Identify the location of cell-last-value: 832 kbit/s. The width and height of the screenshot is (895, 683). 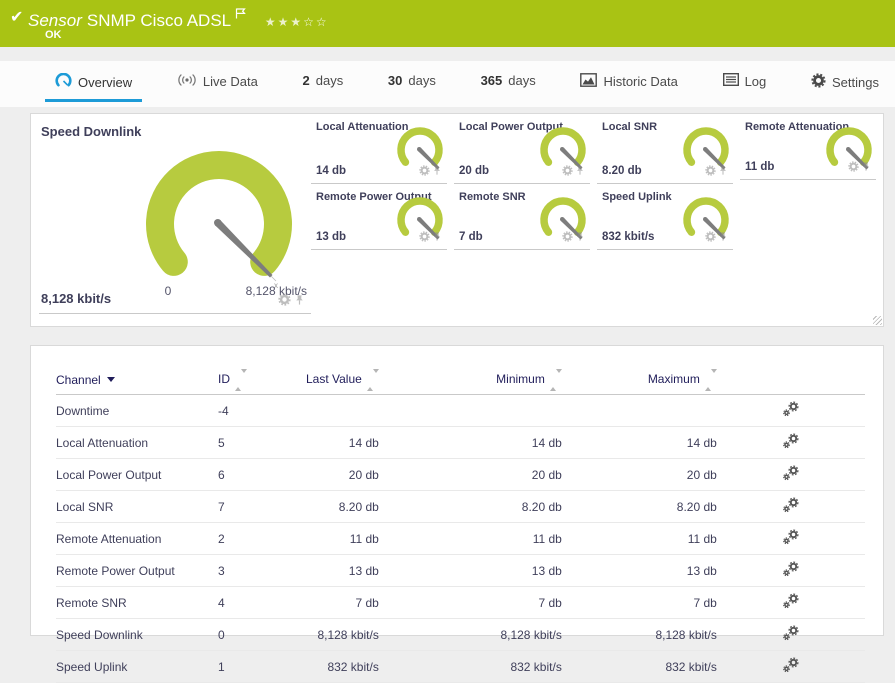
(342, 666).